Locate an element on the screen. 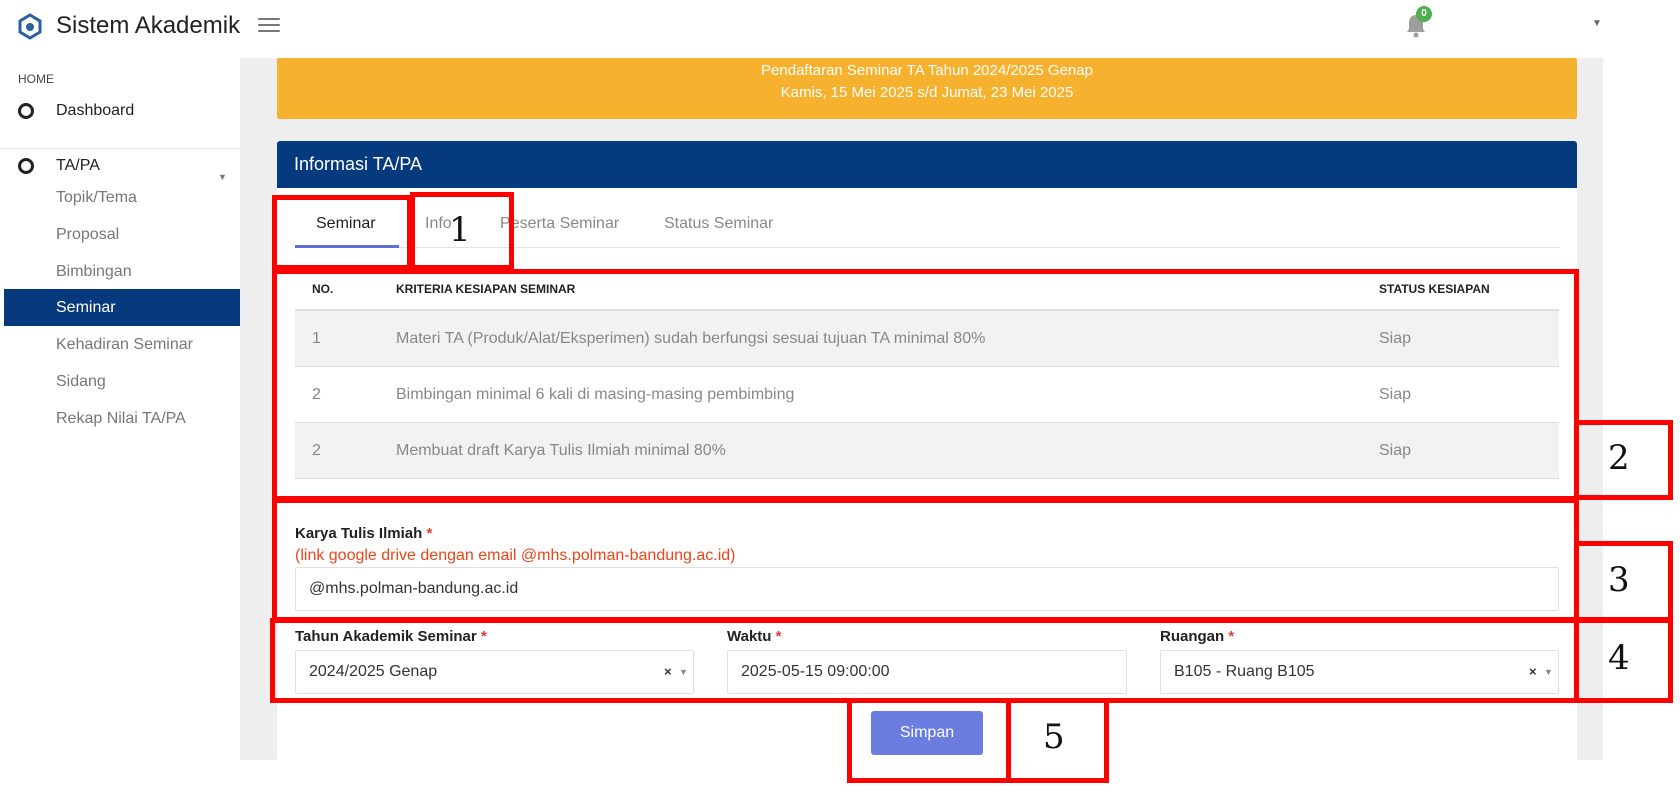 The height and width of the screenshot is (795, 1680). annotation-box-3a is located at coordinates (925, 560).